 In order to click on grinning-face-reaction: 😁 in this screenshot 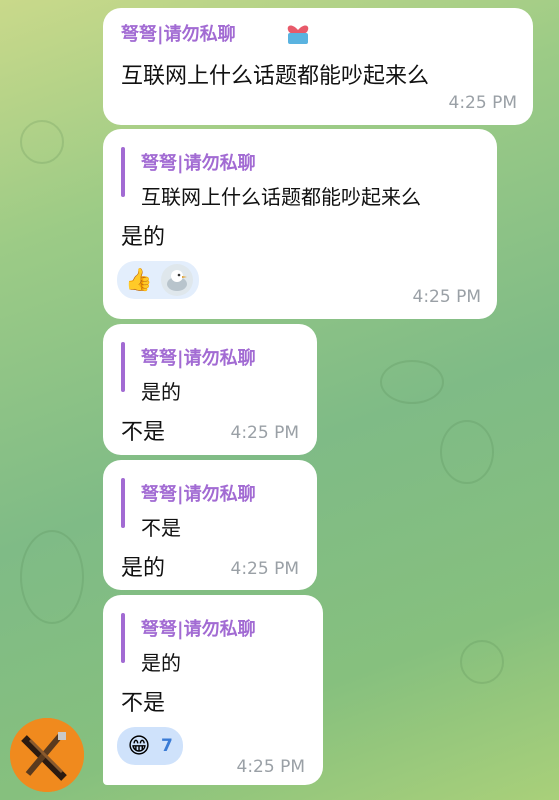, I will do `click(139, 746)`.